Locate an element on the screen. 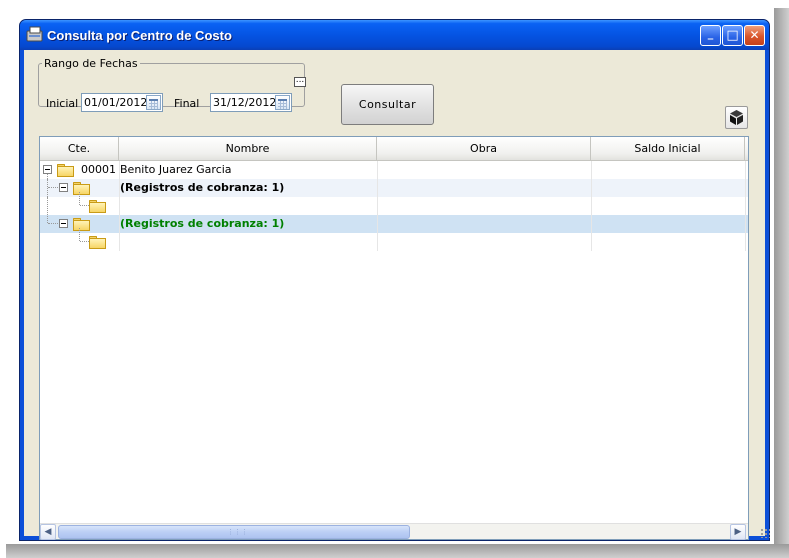  end-date-label: Final is located at coordinates (187, 103).